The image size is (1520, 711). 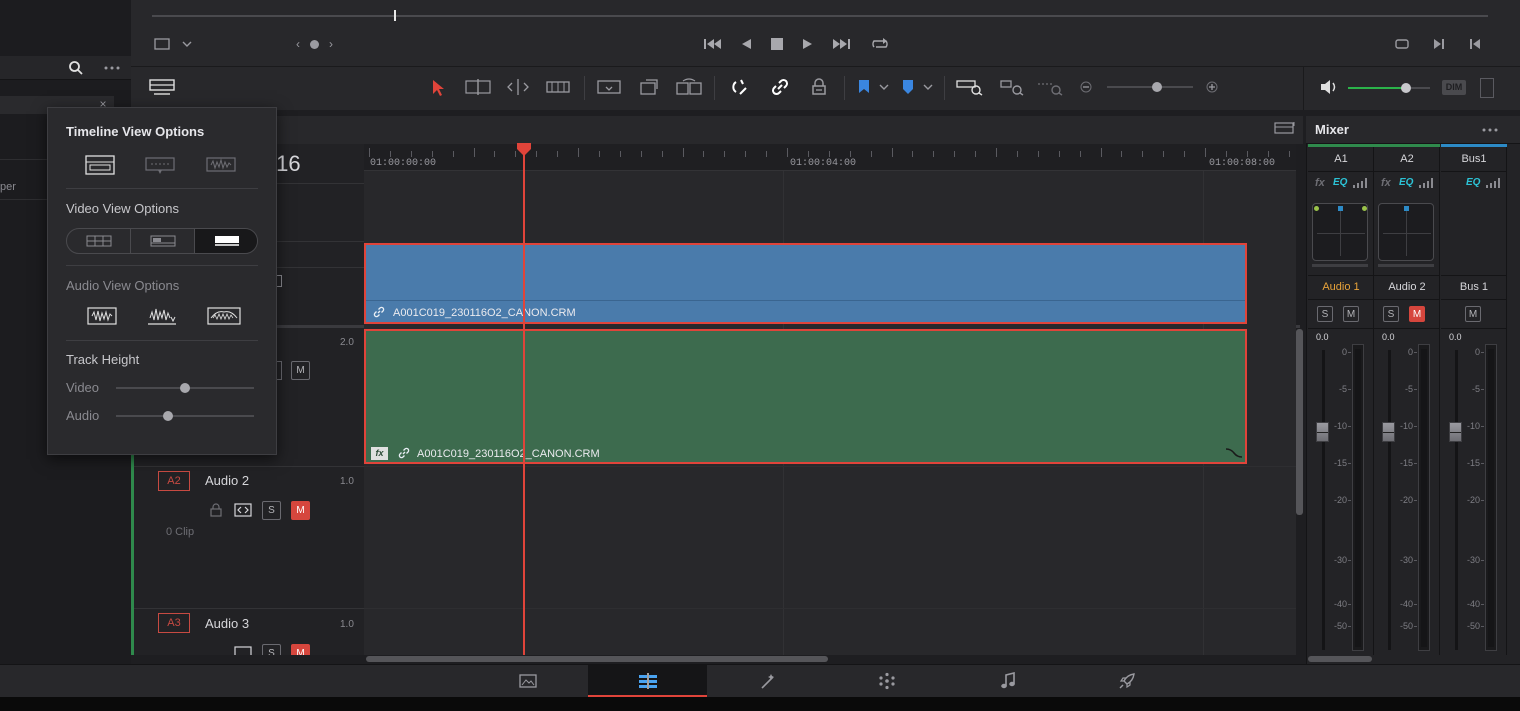 What do you see at coordinates (741, 87) in the screenshot?
I see `snapping-icon` at bounding box center [741, 87].